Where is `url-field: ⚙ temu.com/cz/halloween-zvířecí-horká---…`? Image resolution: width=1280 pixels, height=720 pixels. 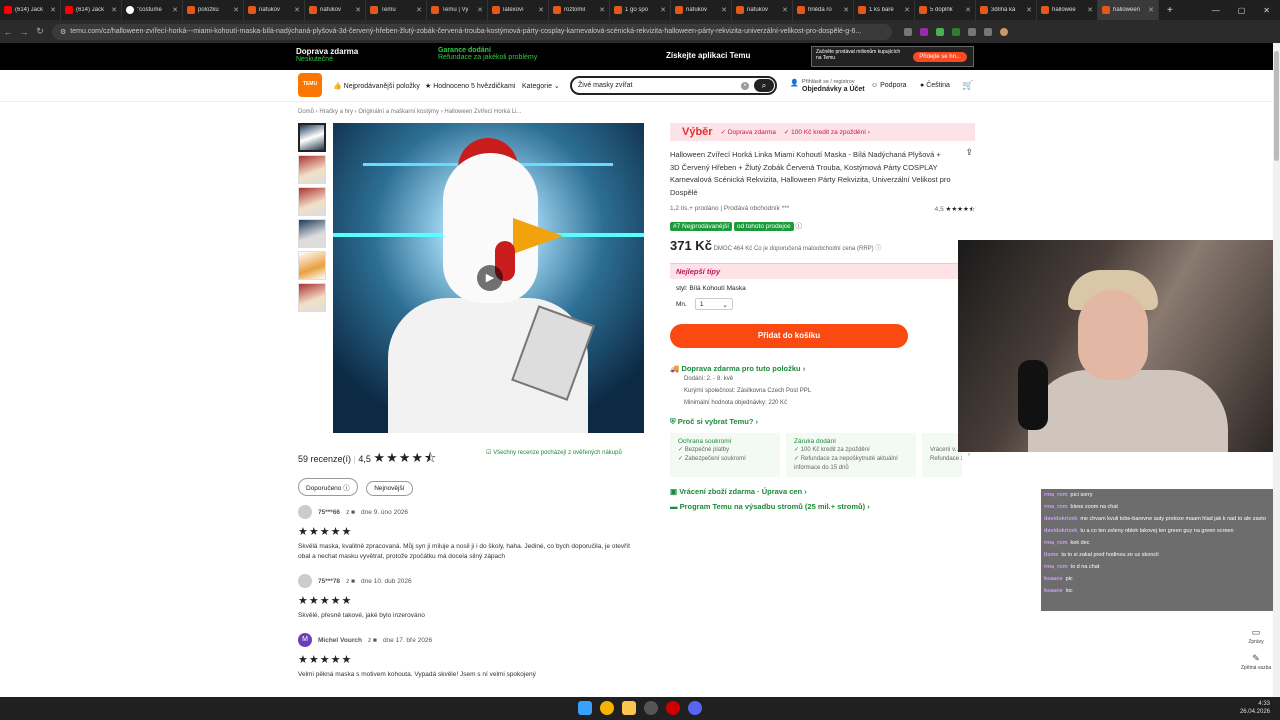
url-field: ⚙ temu.com/cz/halloween-zvířecí-horká---… is located at coordinates (472, 31).